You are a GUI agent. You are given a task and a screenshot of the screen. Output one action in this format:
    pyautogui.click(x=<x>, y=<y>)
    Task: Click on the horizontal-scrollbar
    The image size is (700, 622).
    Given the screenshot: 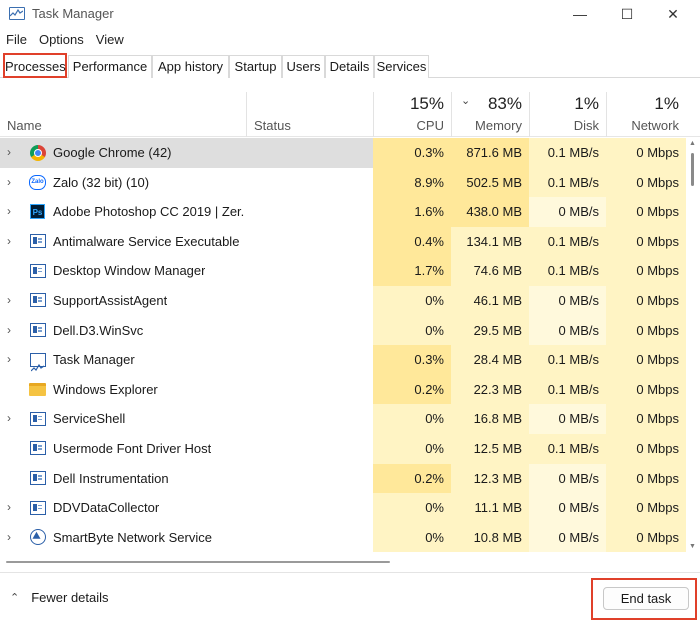 What is the action you would take?
    pyautogui.click(x=350, y=562)
    